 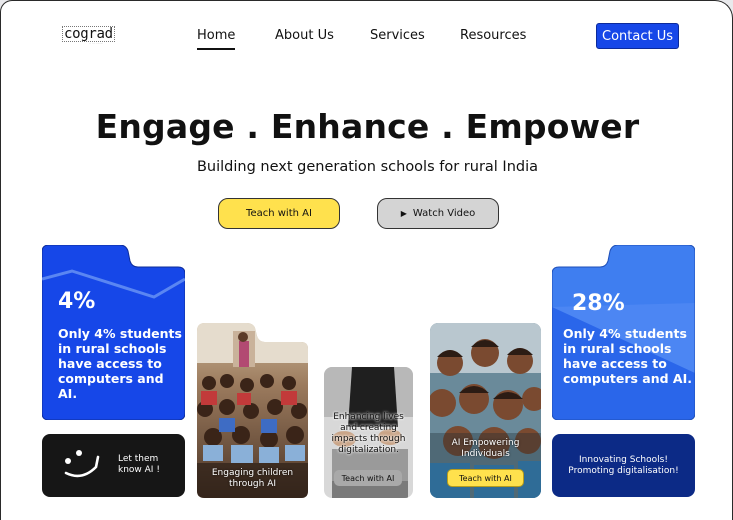 What do you see at coordinates (82, 464) in the screenshot?
I see `smiley-icon` at bounding box center [82, 464].